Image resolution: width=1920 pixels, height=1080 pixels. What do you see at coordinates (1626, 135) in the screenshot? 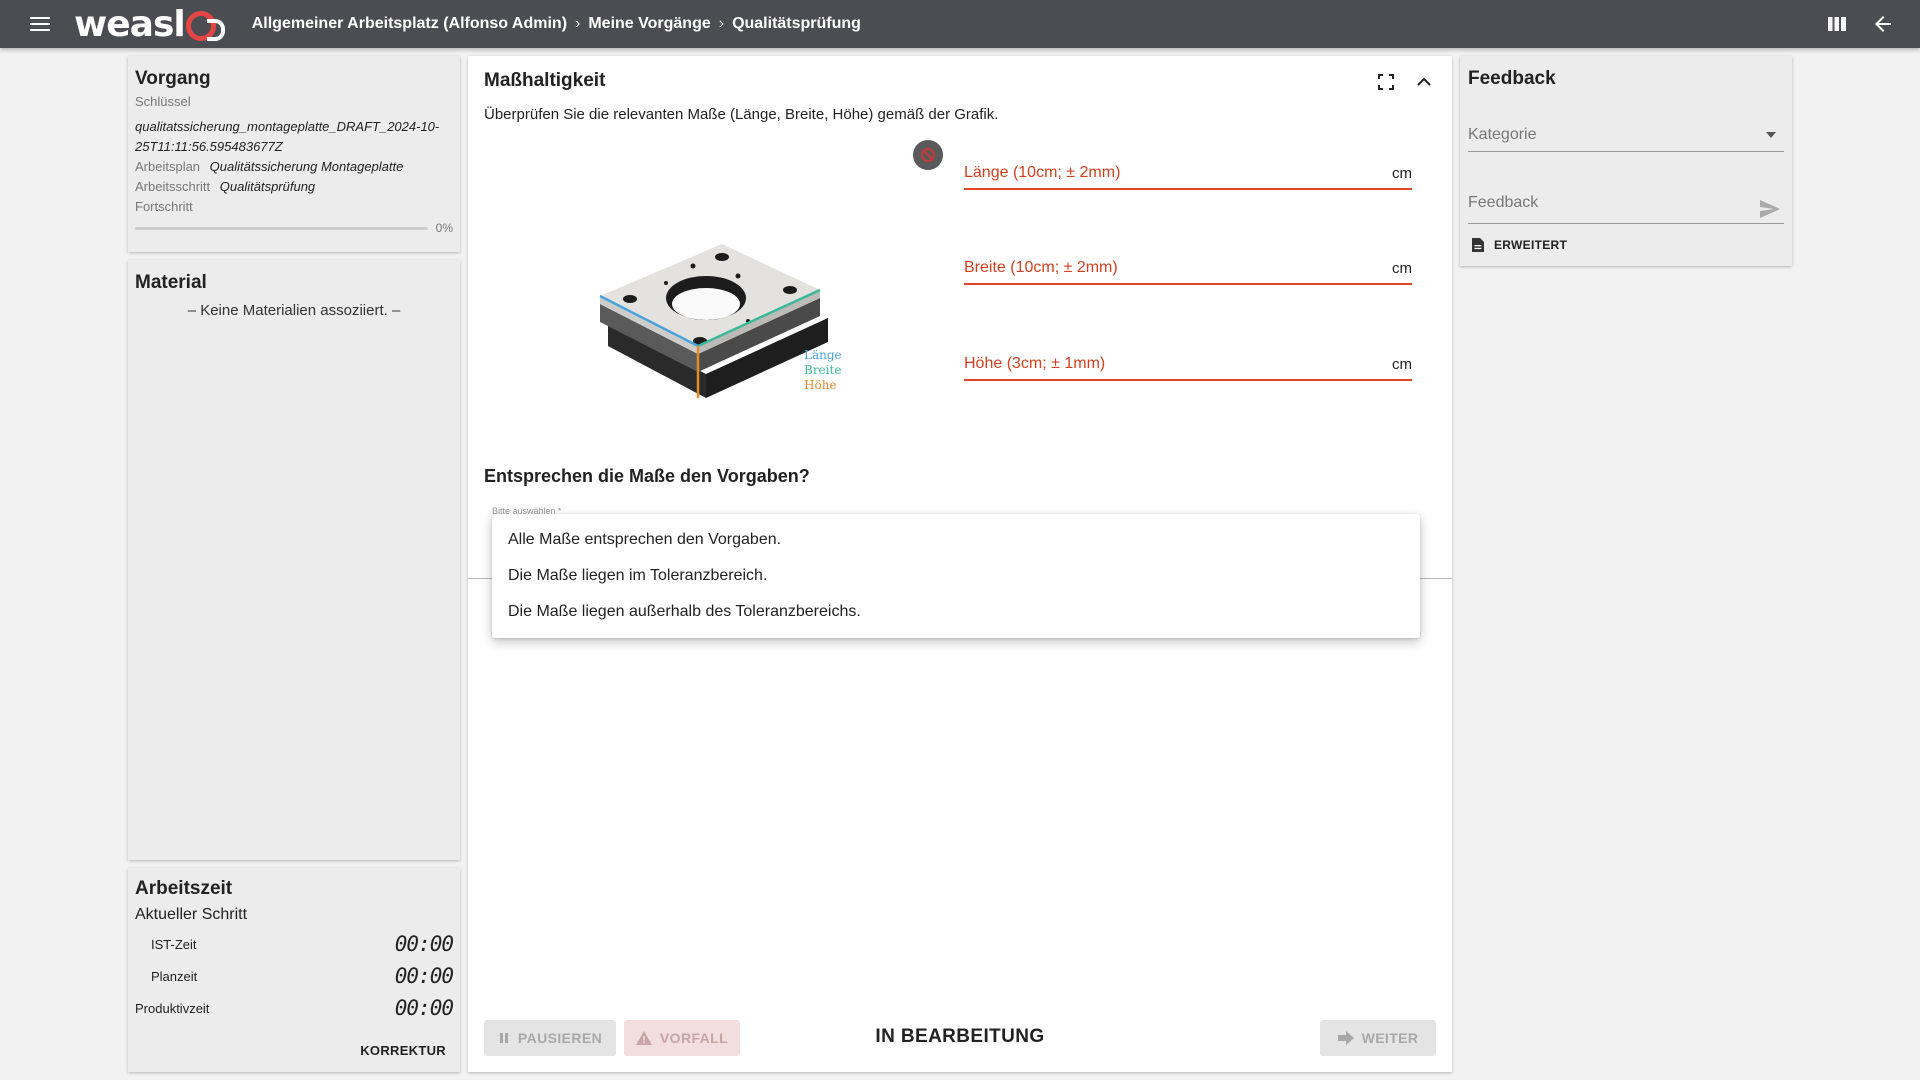
I see `category-select: Kategorie` at bounding box center [1626, 135].